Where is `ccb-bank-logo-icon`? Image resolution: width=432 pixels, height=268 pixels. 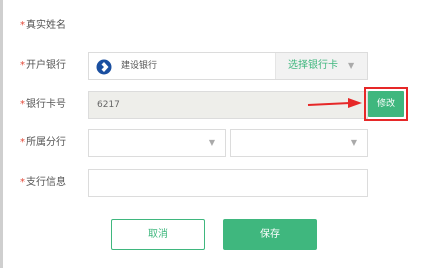
ccb-bank-logo-icon is located at coordinates (104, 67).